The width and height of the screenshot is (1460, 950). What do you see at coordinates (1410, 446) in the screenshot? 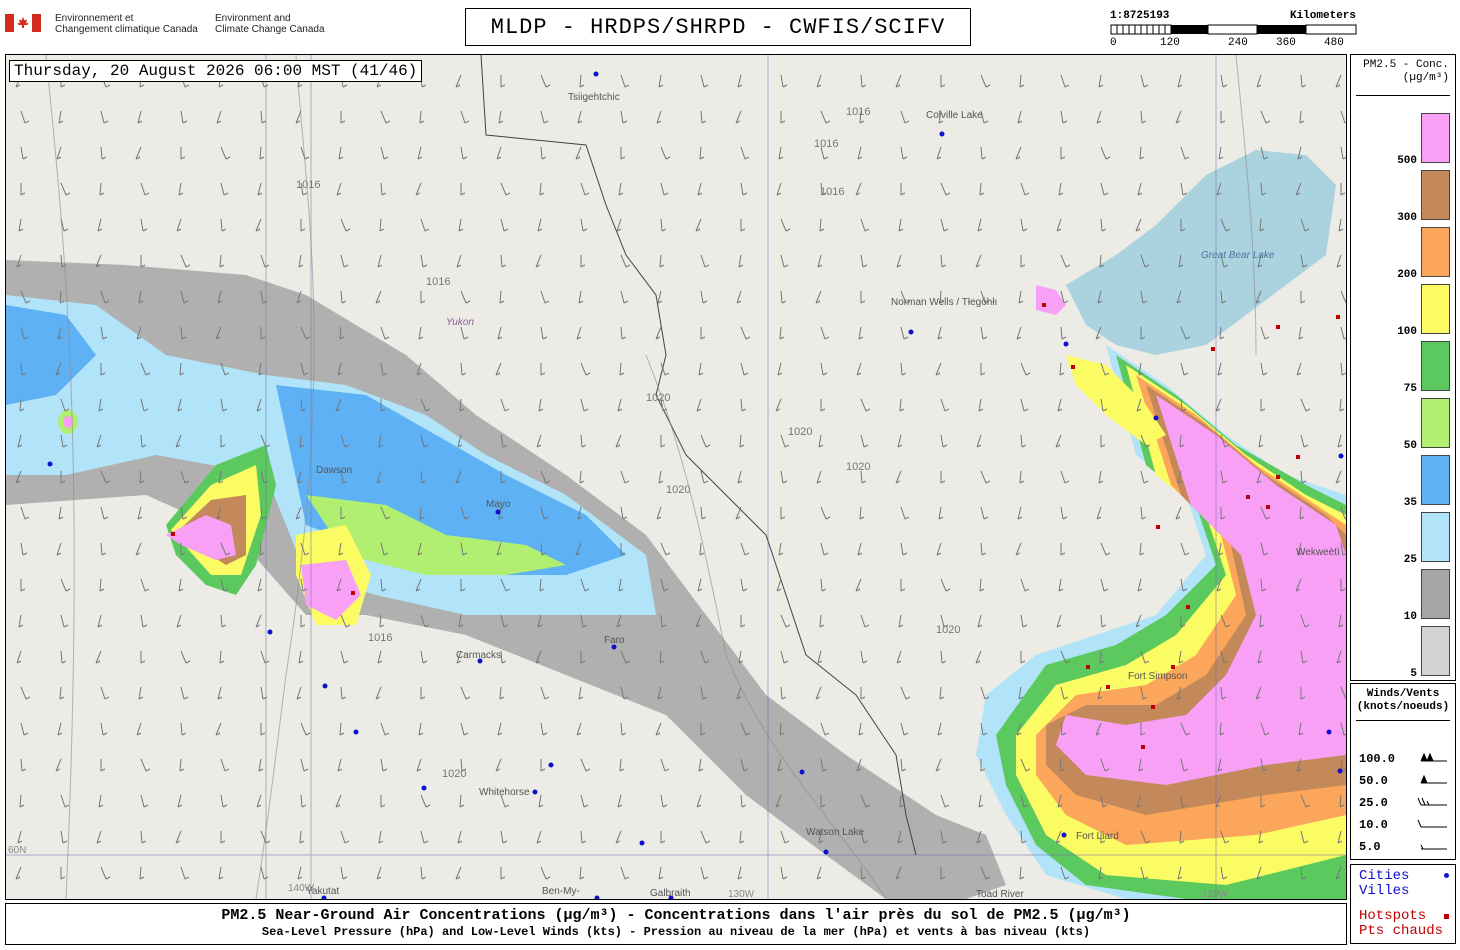
I see `legend-level-label: 50` at bounding box center [1410, 446].